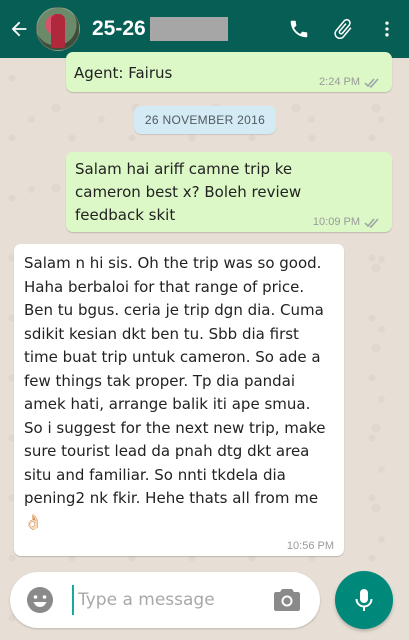 This screenshot has width=409, height=640. I want to click on message-composer, so click(165, 600).